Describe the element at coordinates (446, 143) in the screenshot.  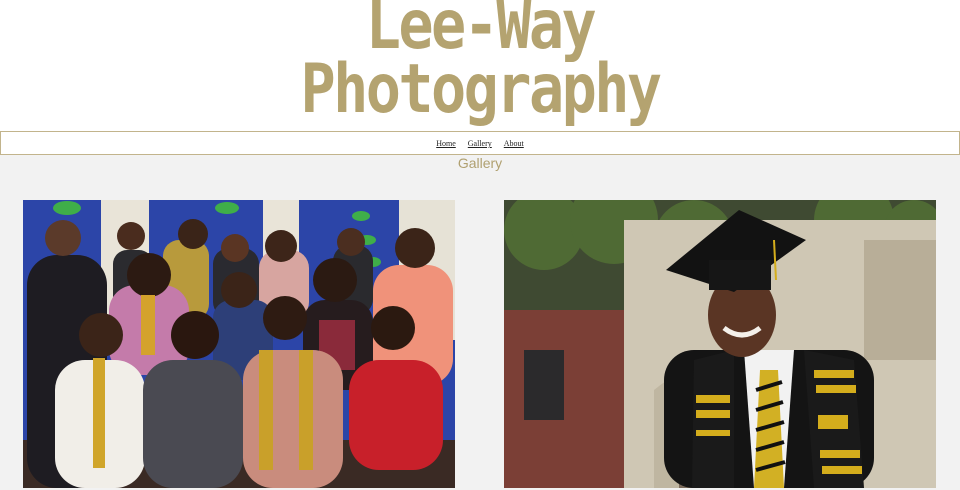
I see `nav-link-home: Home` at that location.